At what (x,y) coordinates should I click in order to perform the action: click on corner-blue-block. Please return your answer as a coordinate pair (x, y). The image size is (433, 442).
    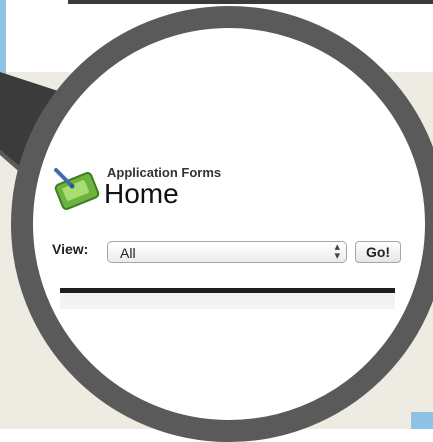
    Looking at the image, I should click on (422, 420).